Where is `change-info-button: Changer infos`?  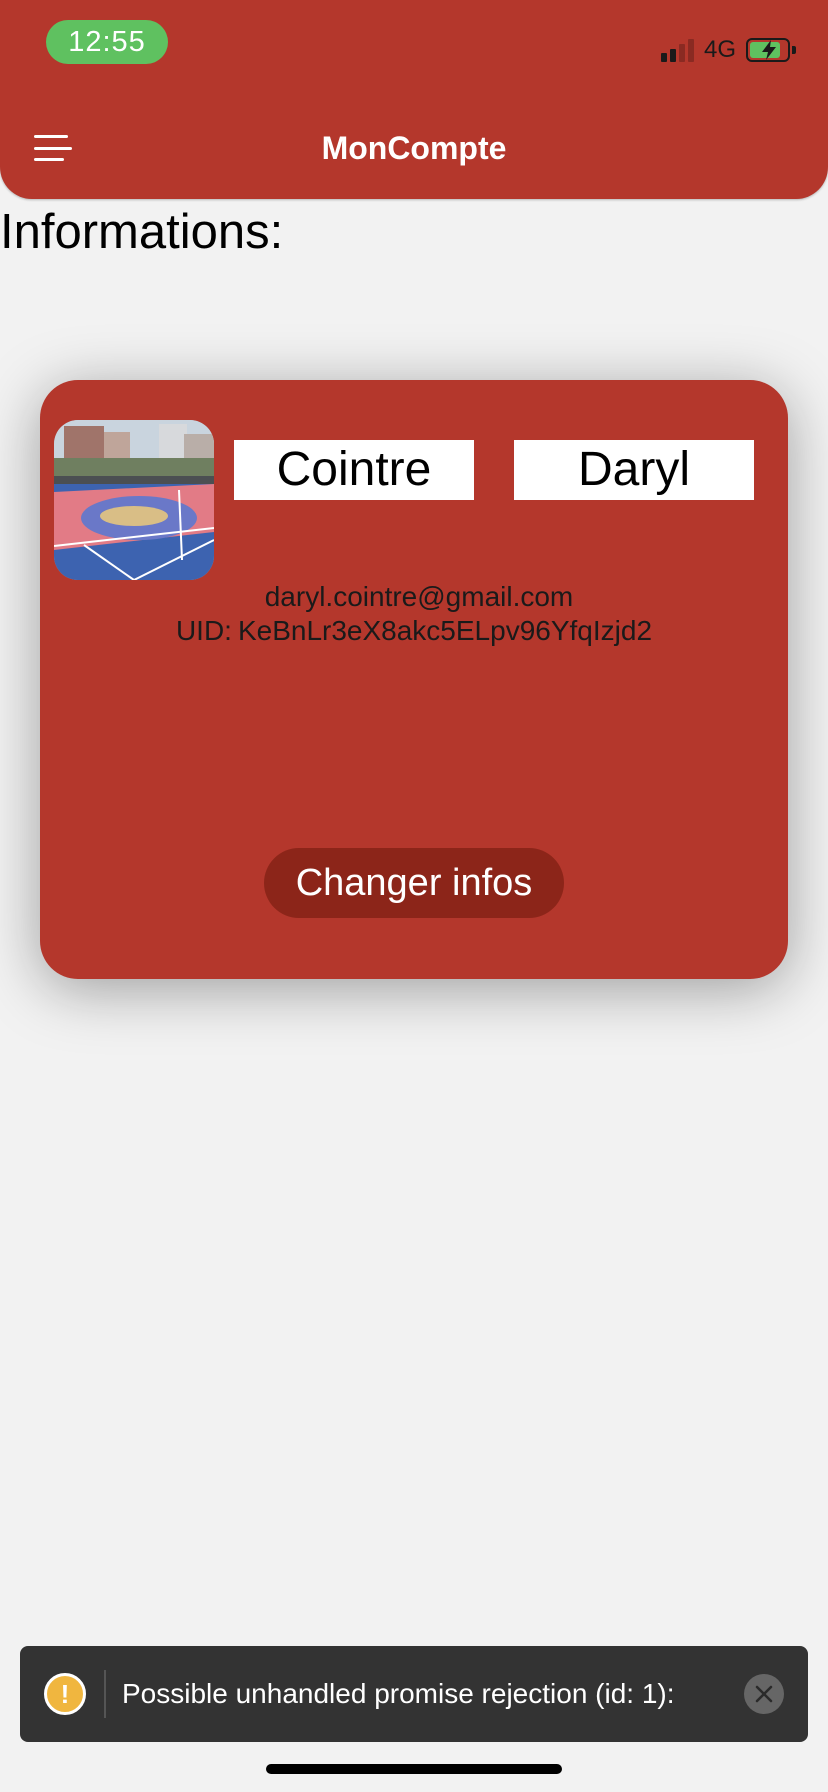 change-info-button: Changer infos is located at coordinates (414, 883).